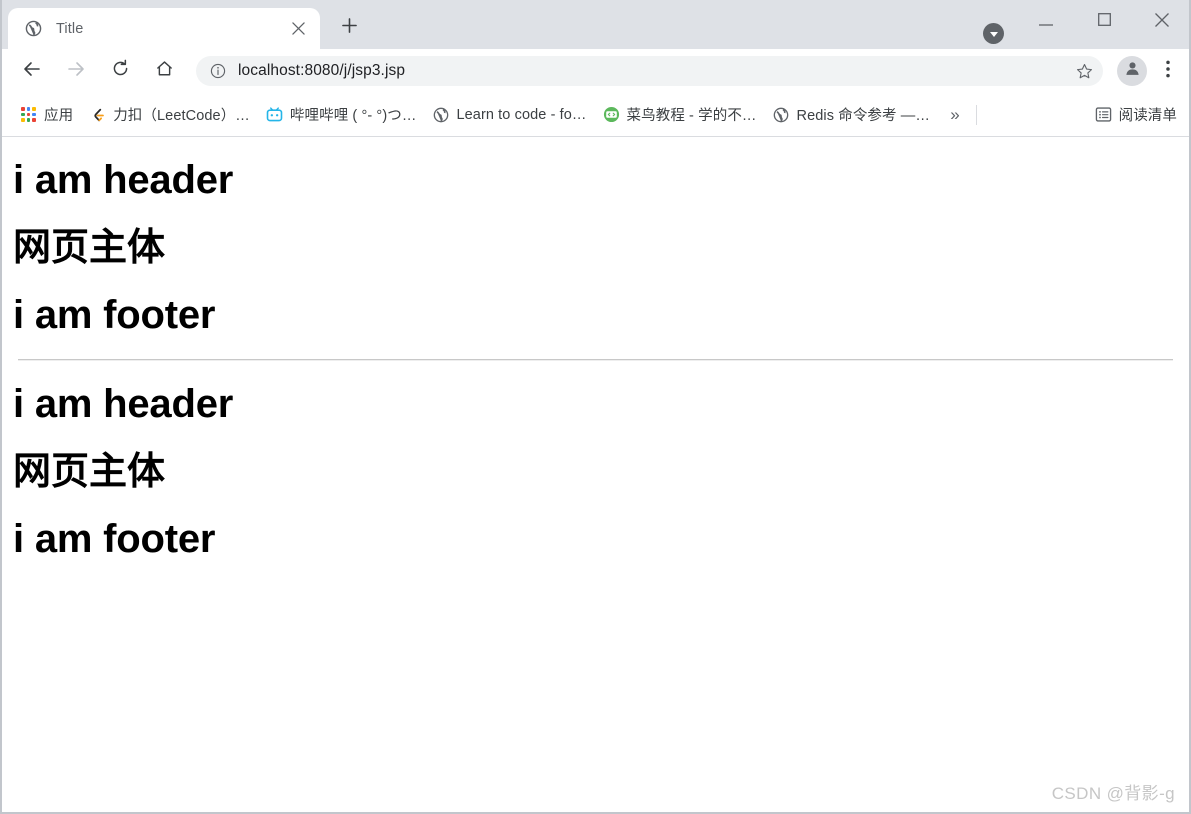  Describe the element at coordinates (654, 71) in the screenshot. I see `url-text: localhost:8080/j/jsp3.jsp` at that location.